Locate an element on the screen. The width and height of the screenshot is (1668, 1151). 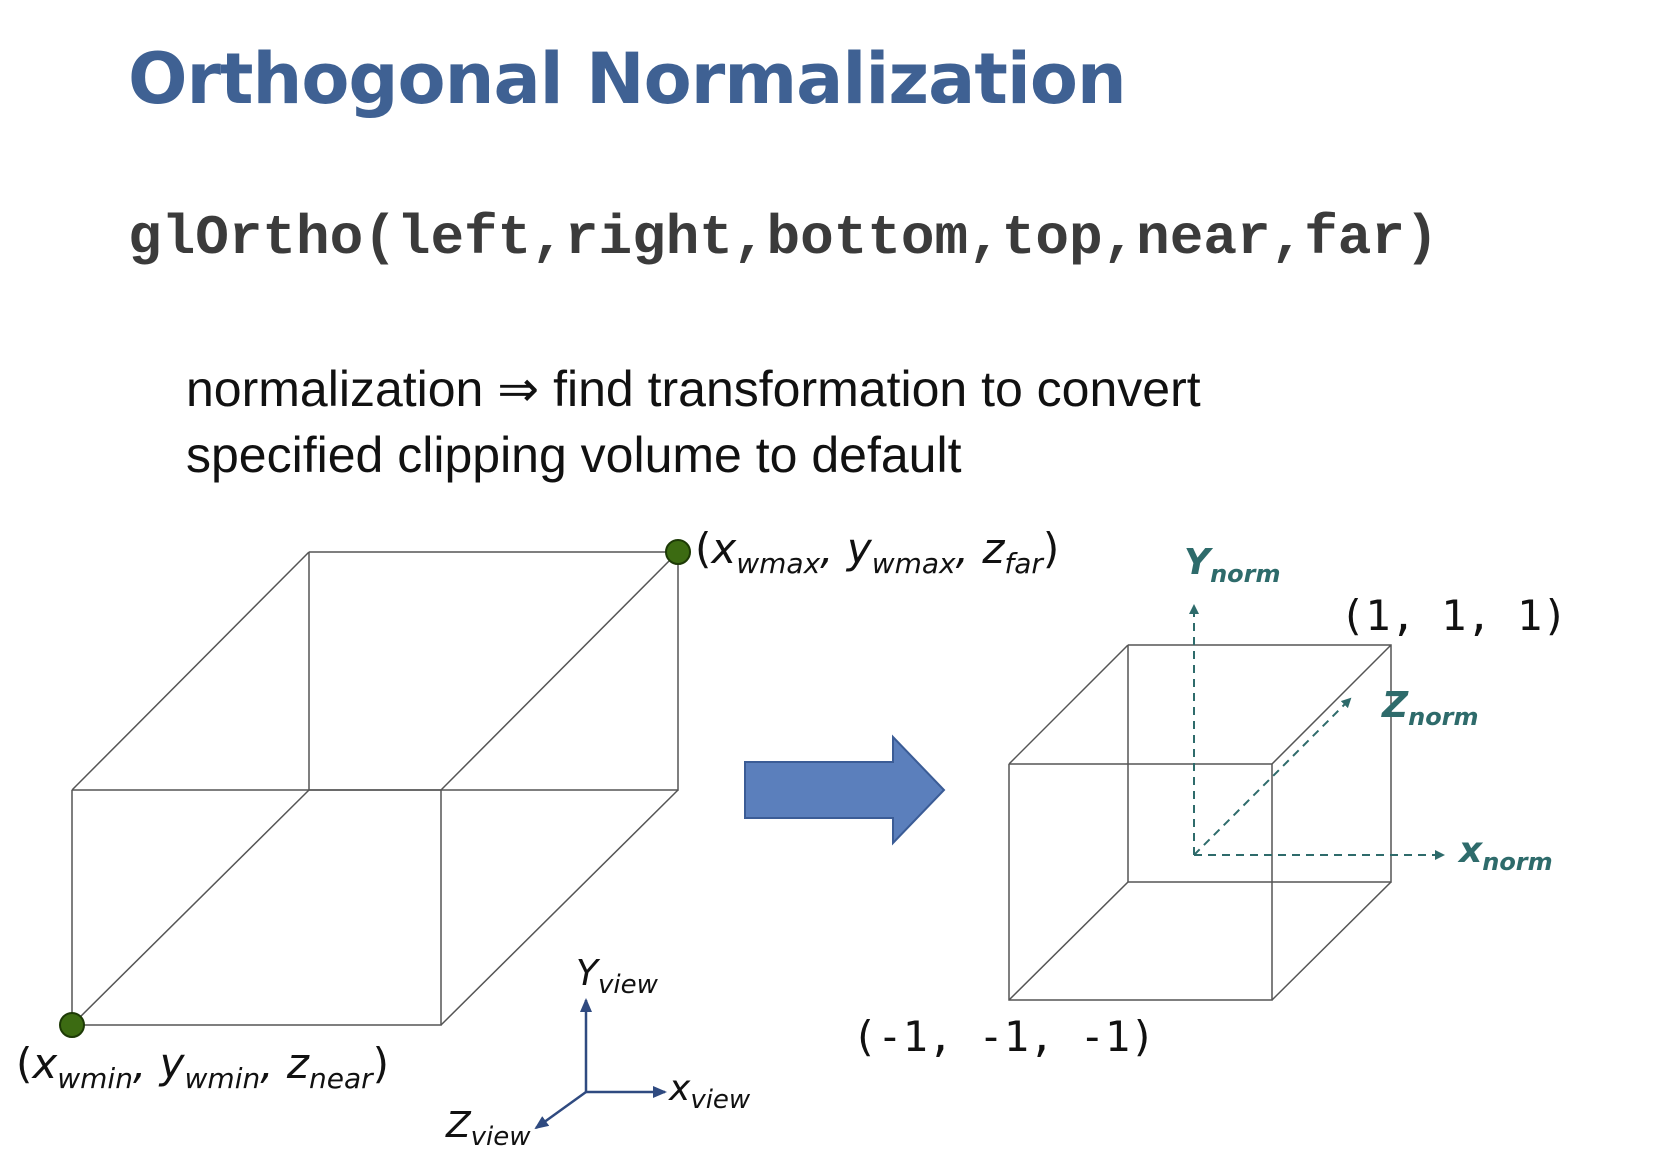
norm-z-label: Znorm is located at coordinates (1430, 708).